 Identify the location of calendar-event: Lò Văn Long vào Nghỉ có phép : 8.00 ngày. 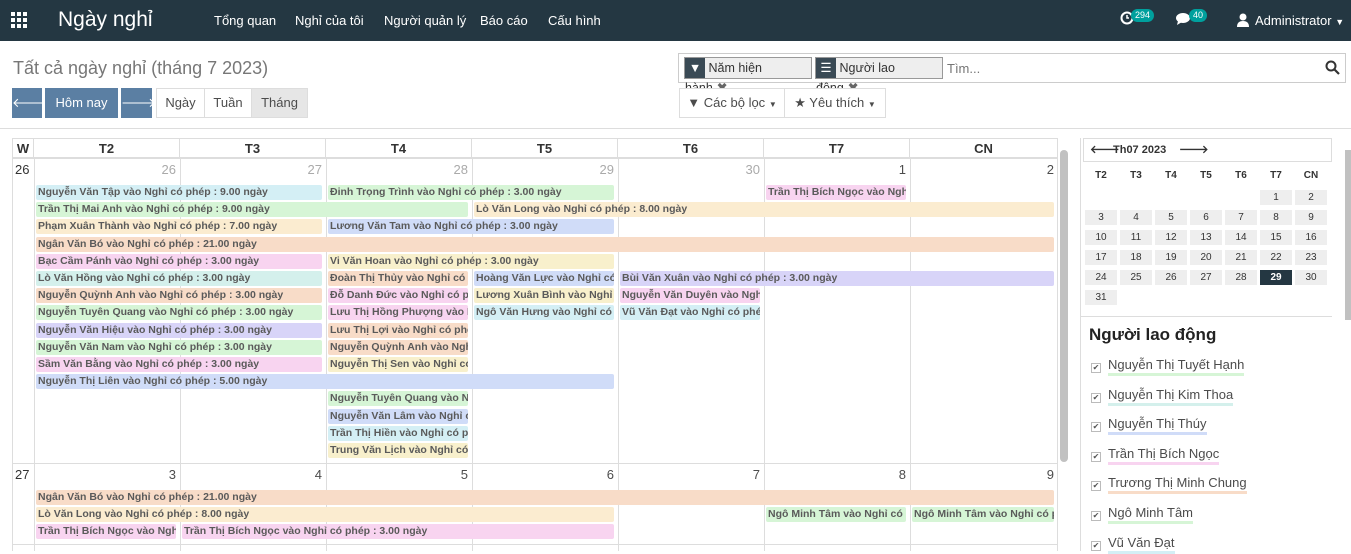
(325, 515).